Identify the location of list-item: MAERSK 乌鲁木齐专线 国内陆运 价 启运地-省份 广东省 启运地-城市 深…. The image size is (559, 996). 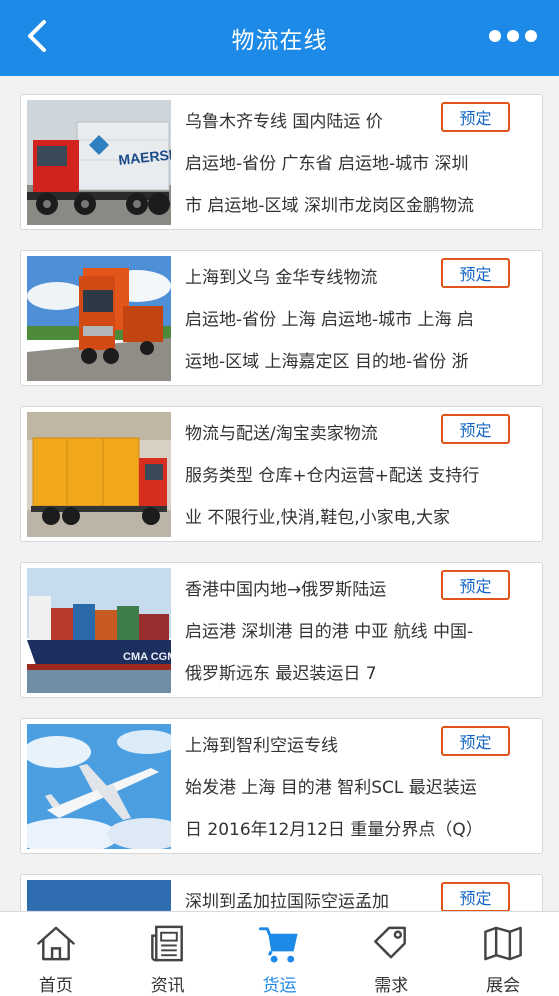
(281, 162).